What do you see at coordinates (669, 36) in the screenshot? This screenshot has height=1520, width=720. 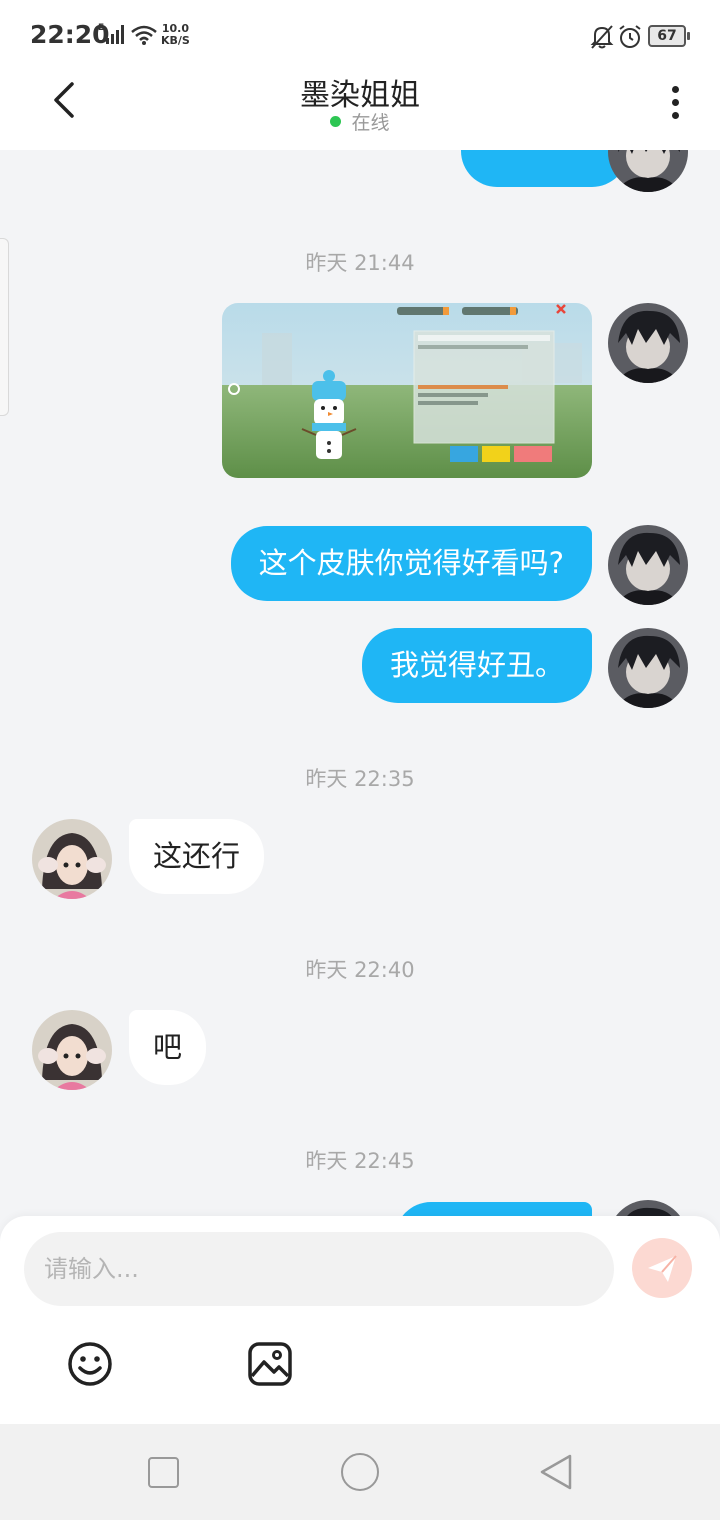 I see `battery-icon: 67` at bounding box center [669, 36].